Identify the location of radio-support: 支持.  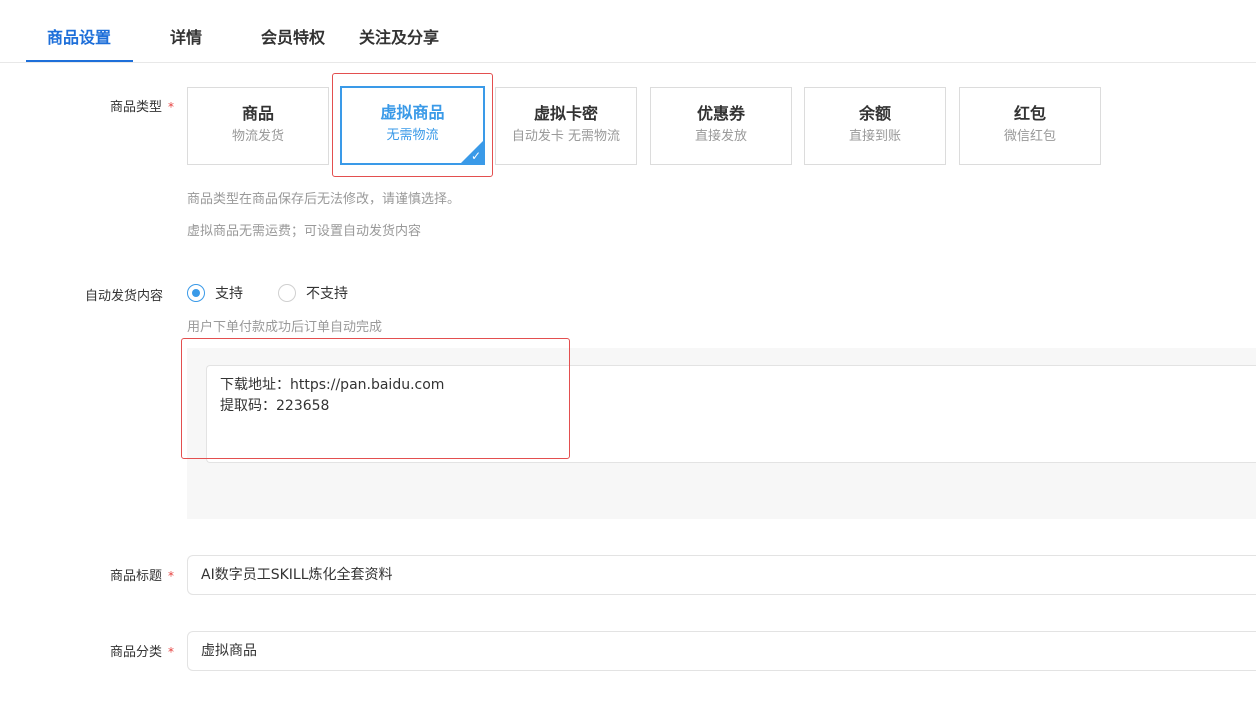
(215, 293).